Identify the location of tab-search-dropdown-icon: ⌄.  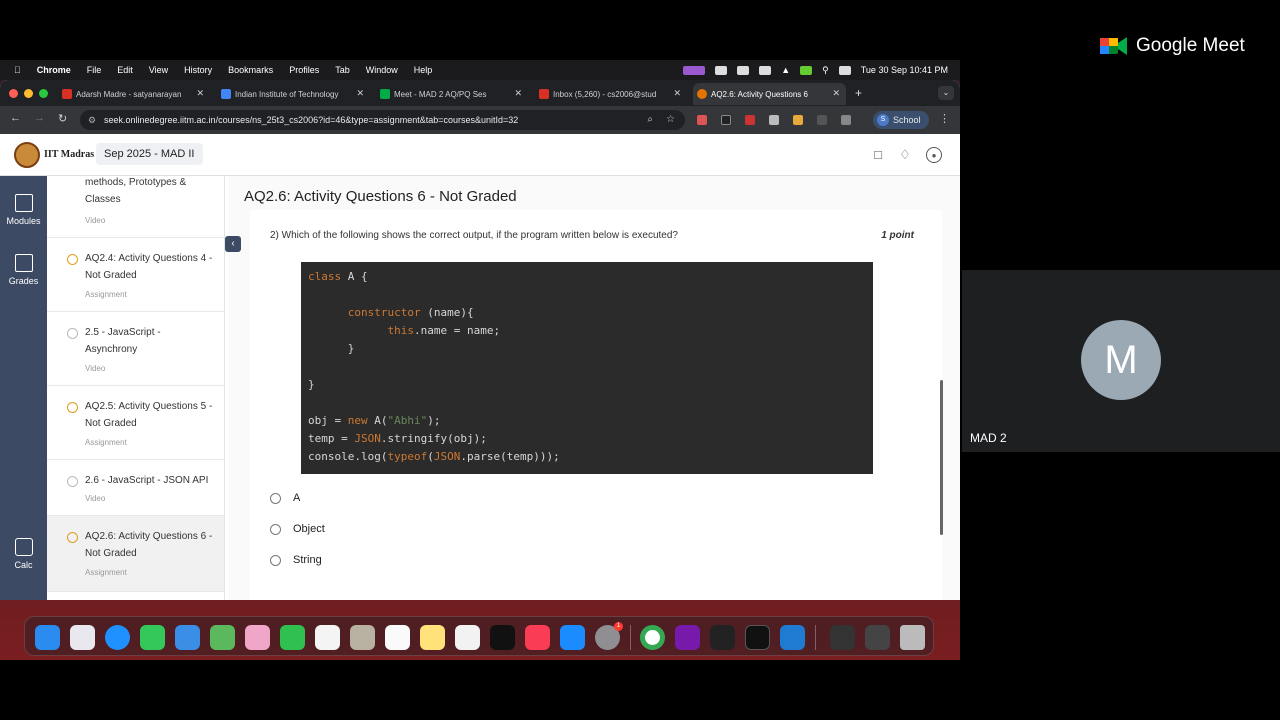
(946, 93).